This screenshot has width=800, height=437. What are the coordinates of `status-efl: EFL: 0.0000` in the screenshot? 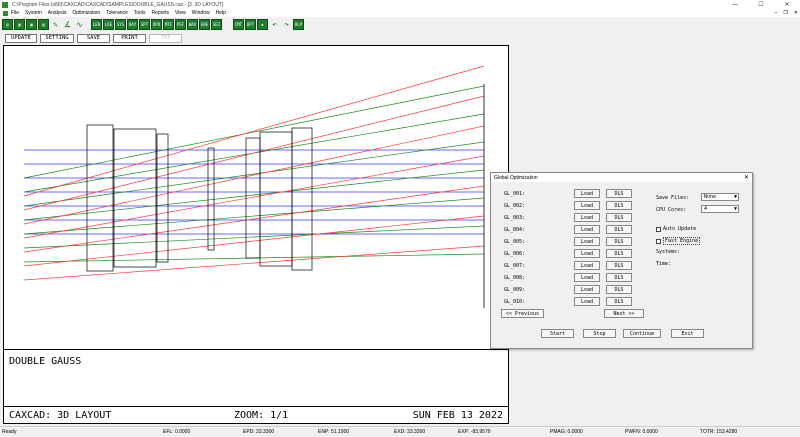 It's located at (177, 432).